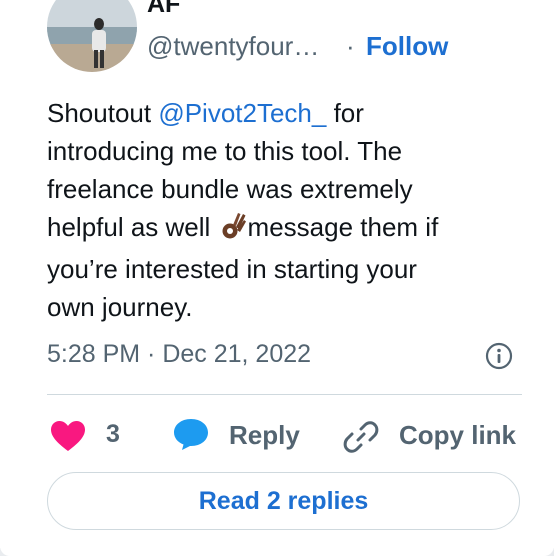  I want to click on text-segment: message them if, so click(343, 227).